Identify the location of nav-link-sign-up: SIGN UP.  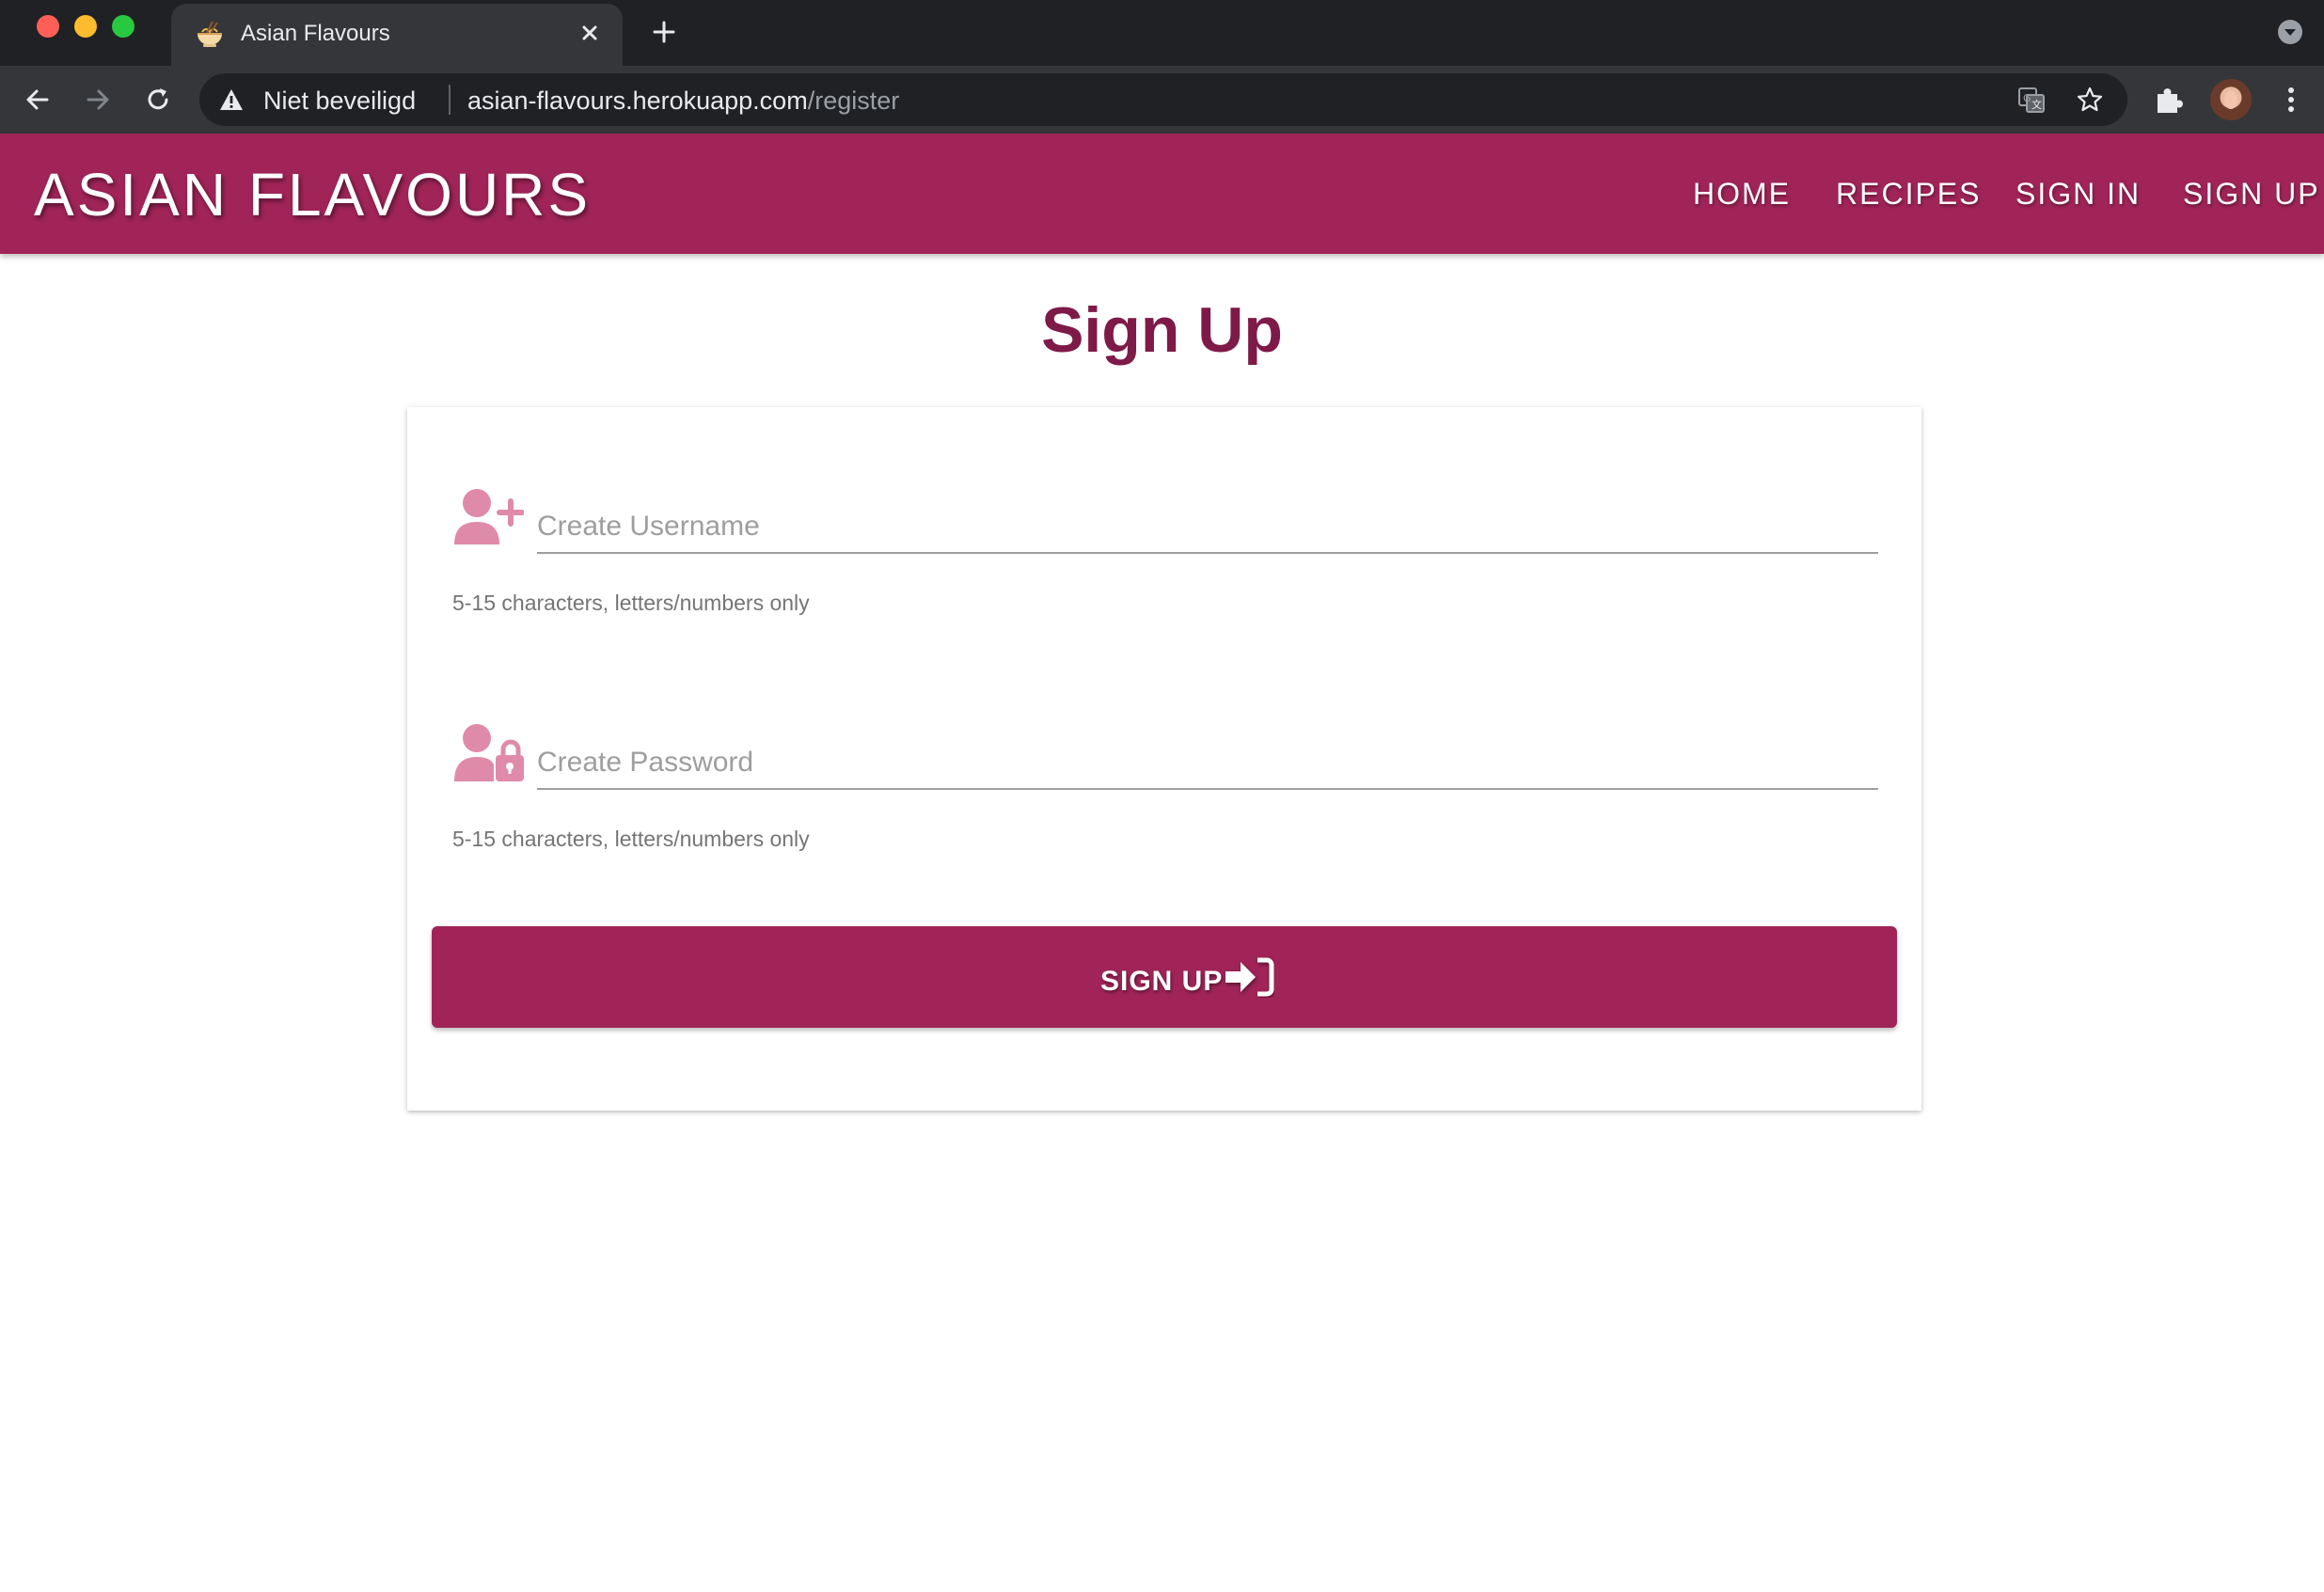
(2251, 194).